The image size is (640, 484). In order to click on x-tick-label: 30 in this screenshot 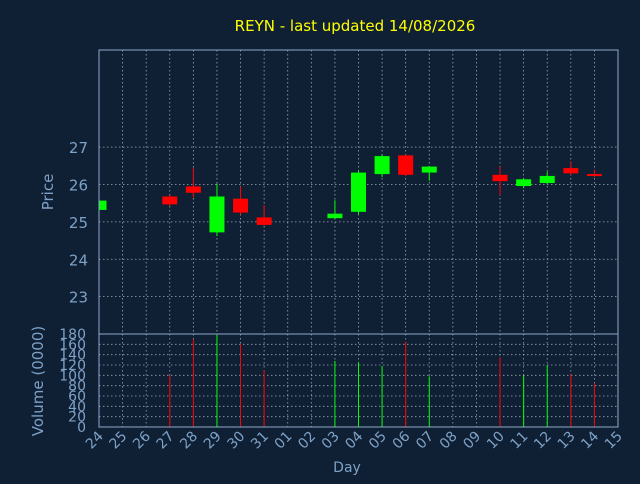, I will do `click(236, 441)`.